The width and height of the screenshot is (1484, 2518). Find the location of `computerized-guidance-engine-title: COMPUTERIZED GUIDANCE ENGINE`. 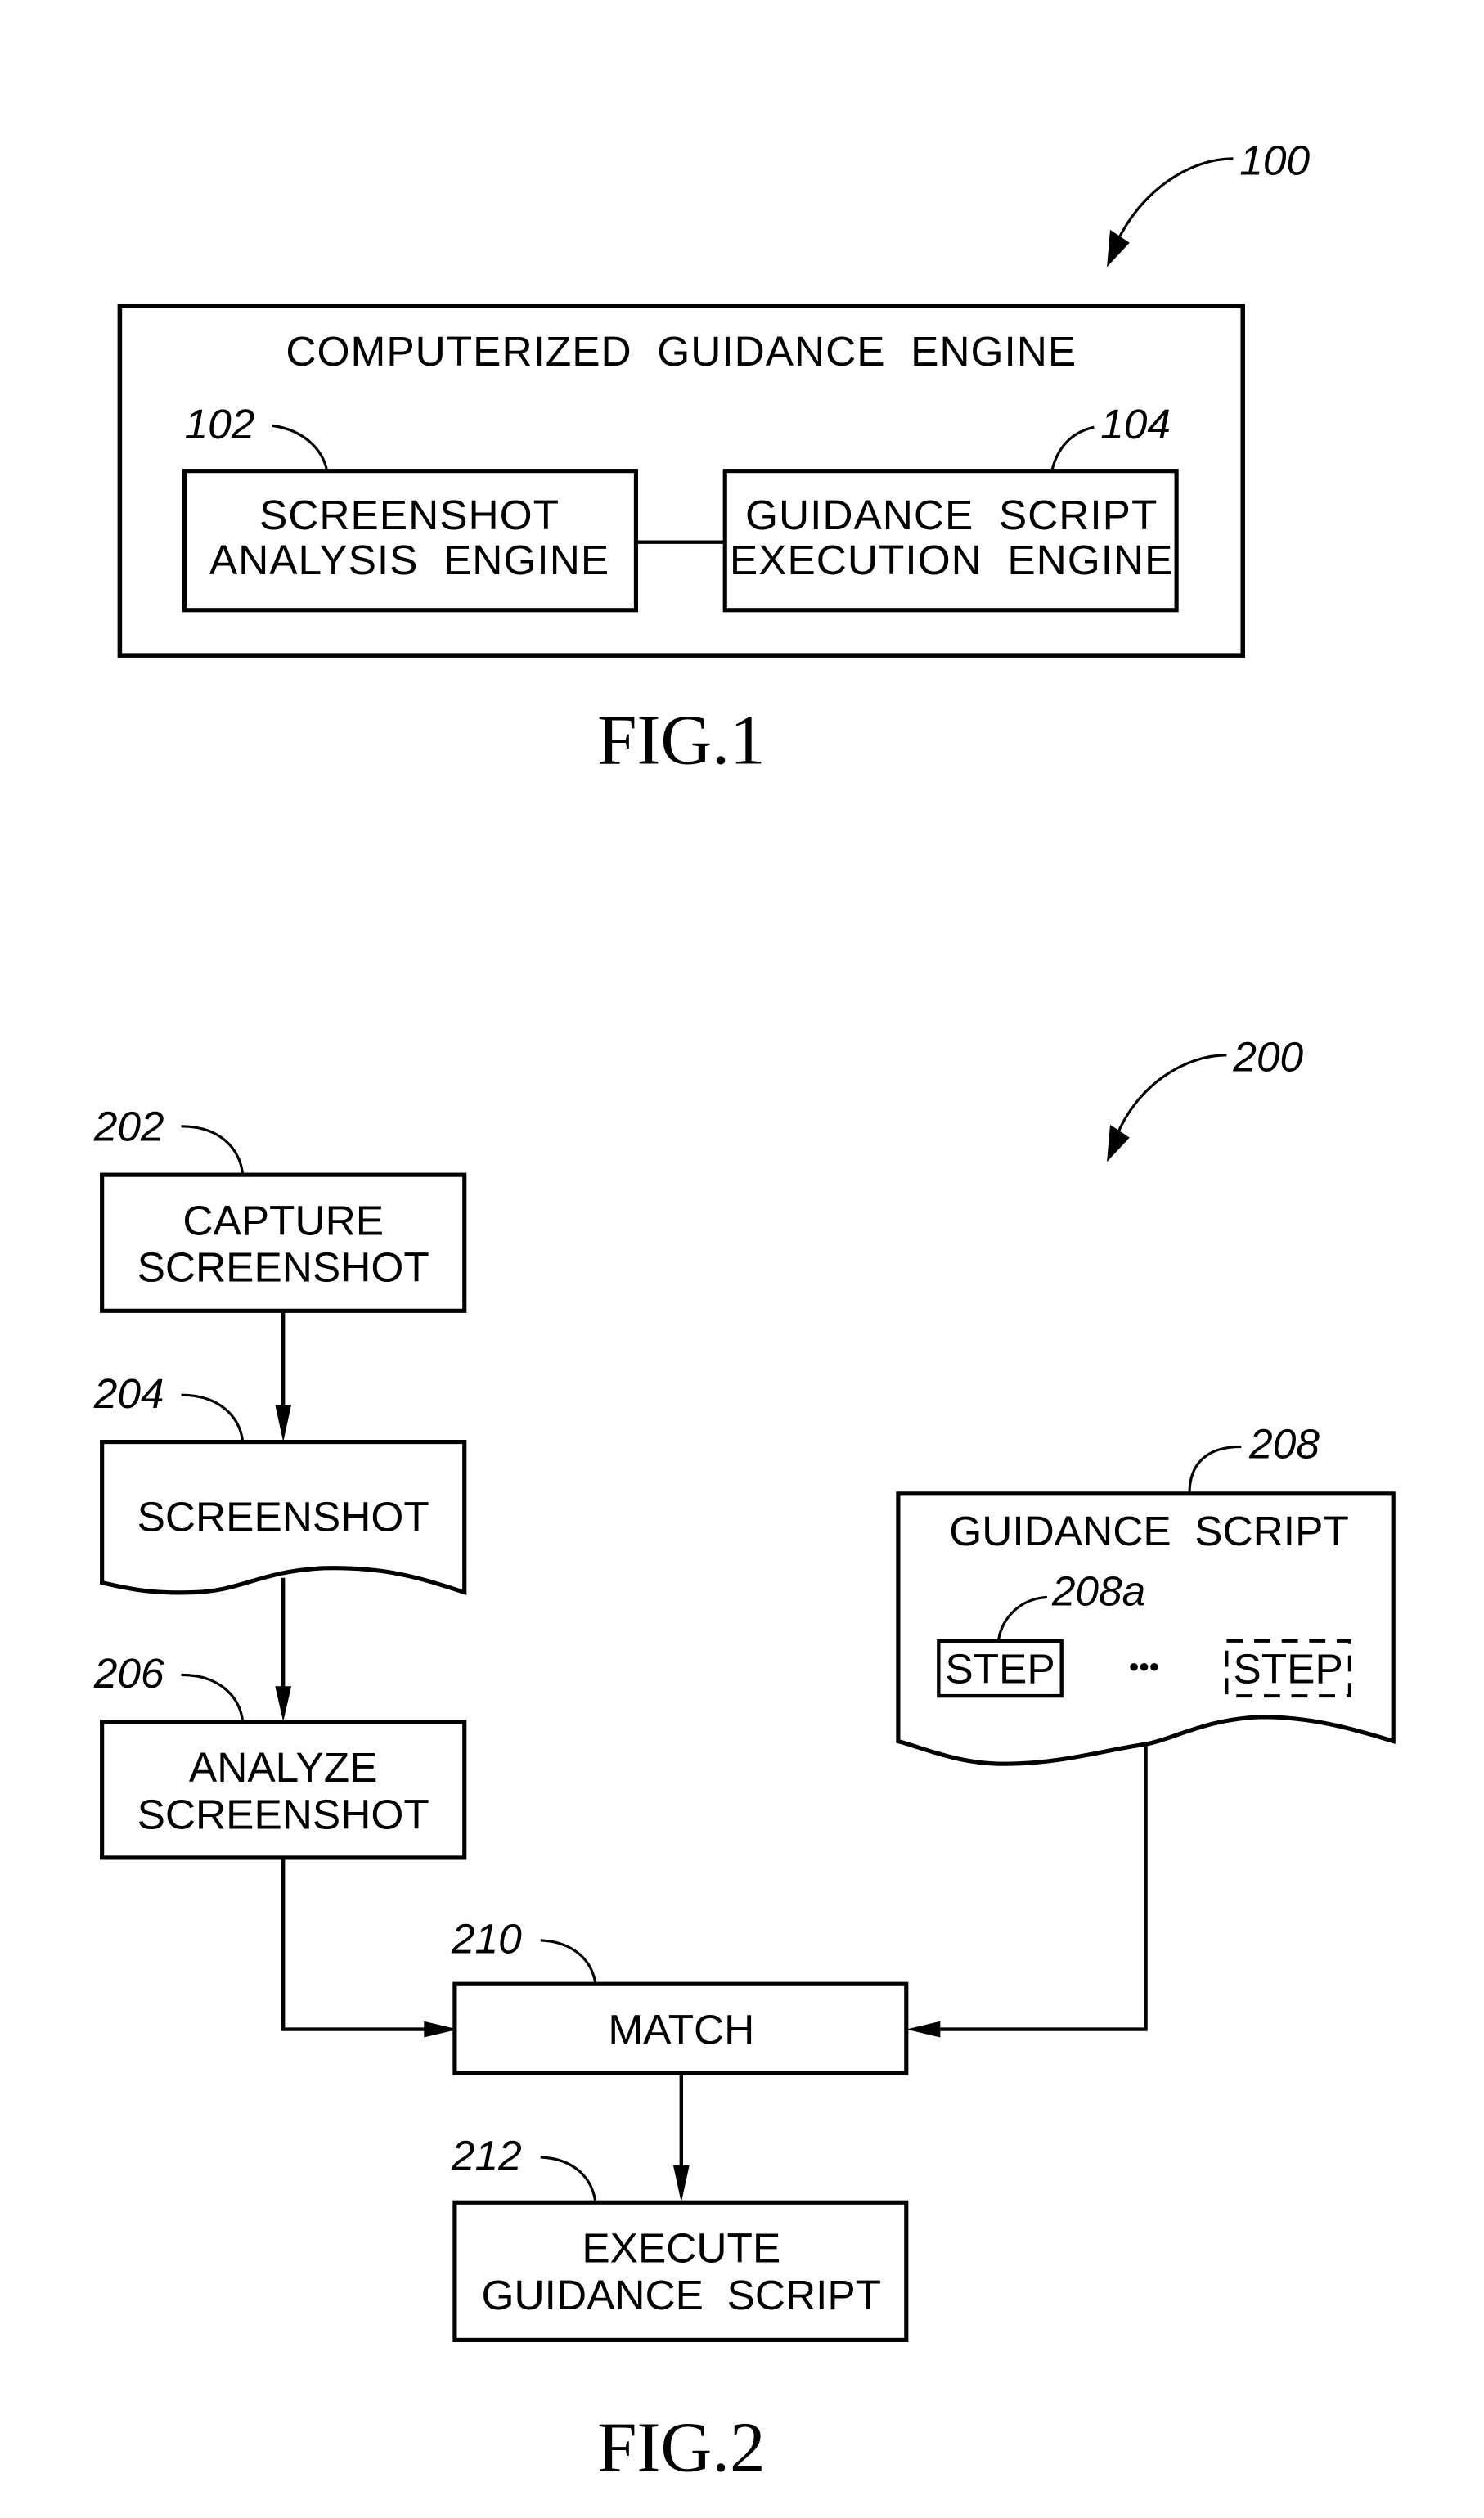

computerized-guidance-engine-title: COMPUTERIZED GUIDANCE ENGINE is located at coordinates (681, 351).